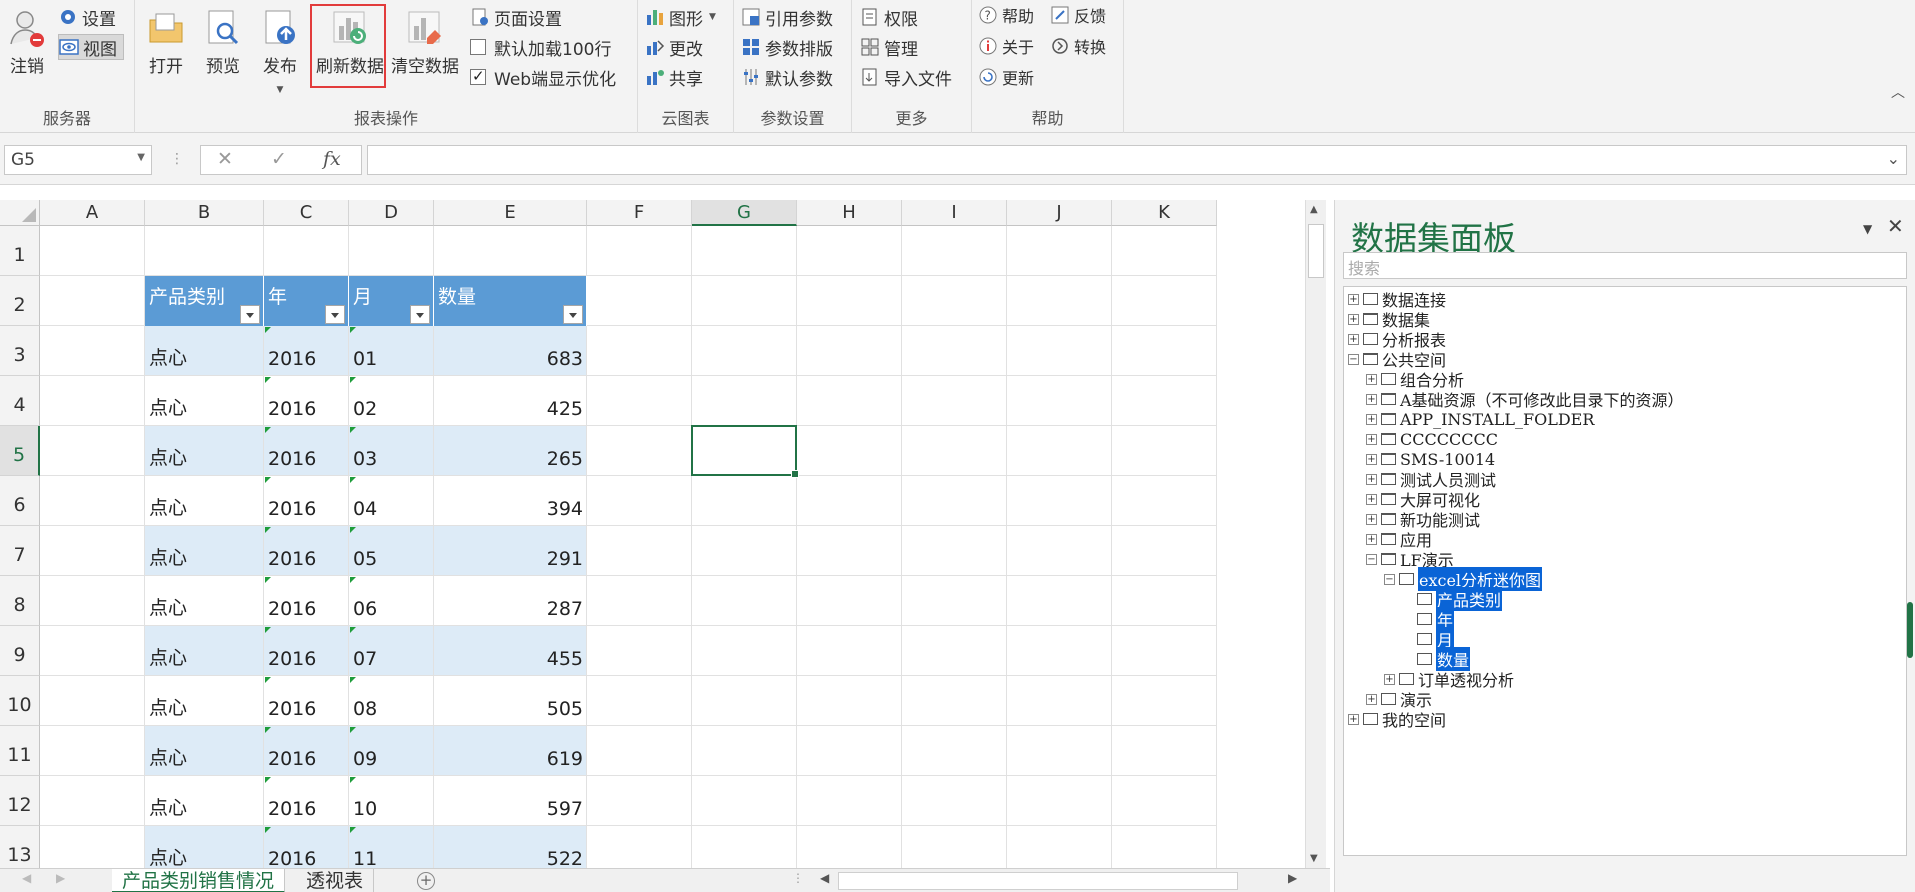  Describe the element at coordinates (20, 301) in the screenshot. I see `row-header-2: 2` at that location.